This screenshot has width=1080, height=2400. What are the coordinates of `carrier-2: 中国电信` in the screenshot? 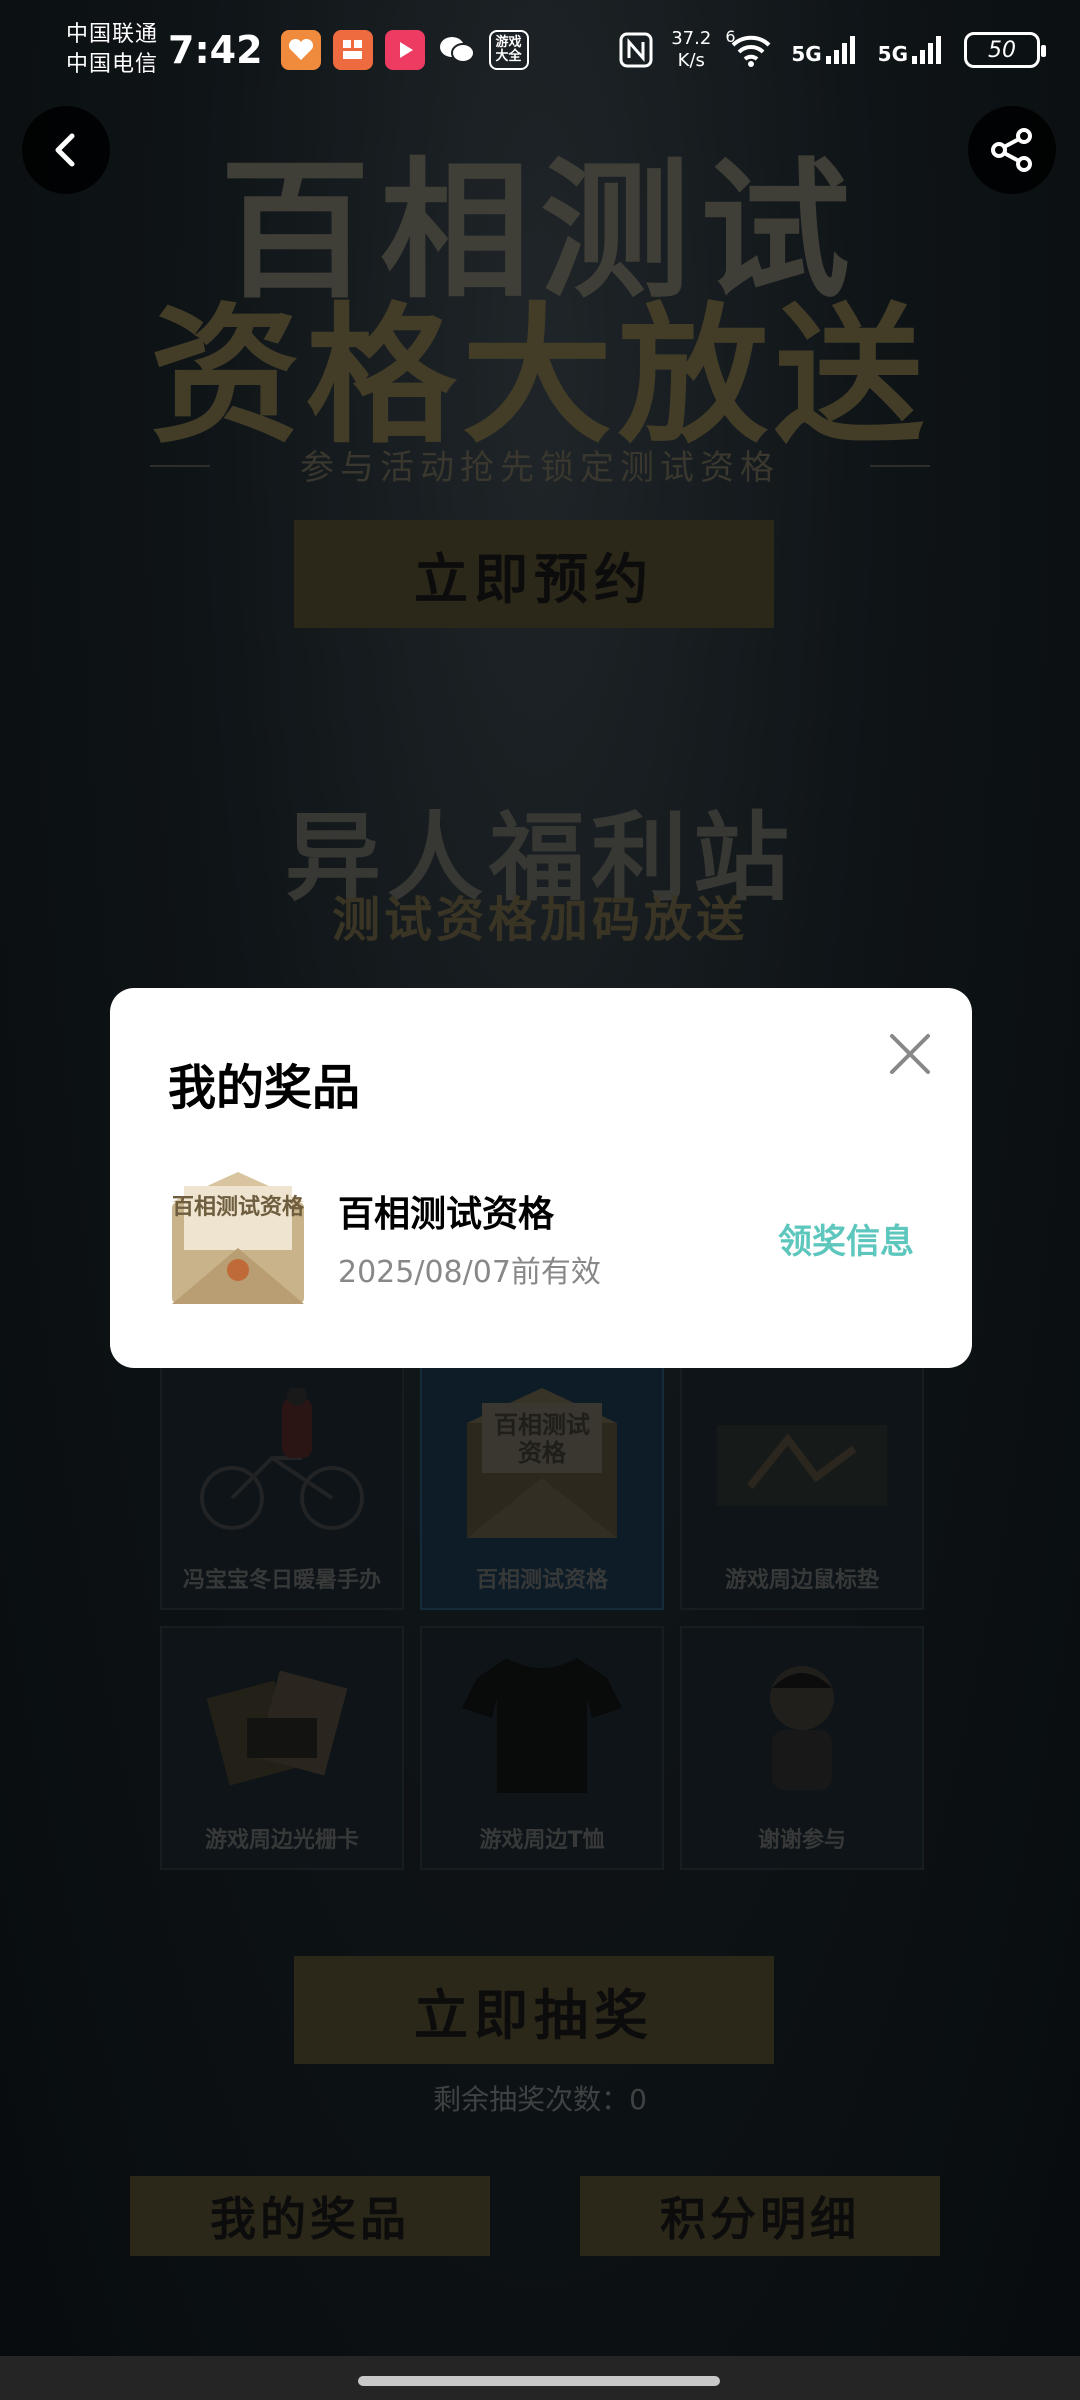 It's located at (112, 64).